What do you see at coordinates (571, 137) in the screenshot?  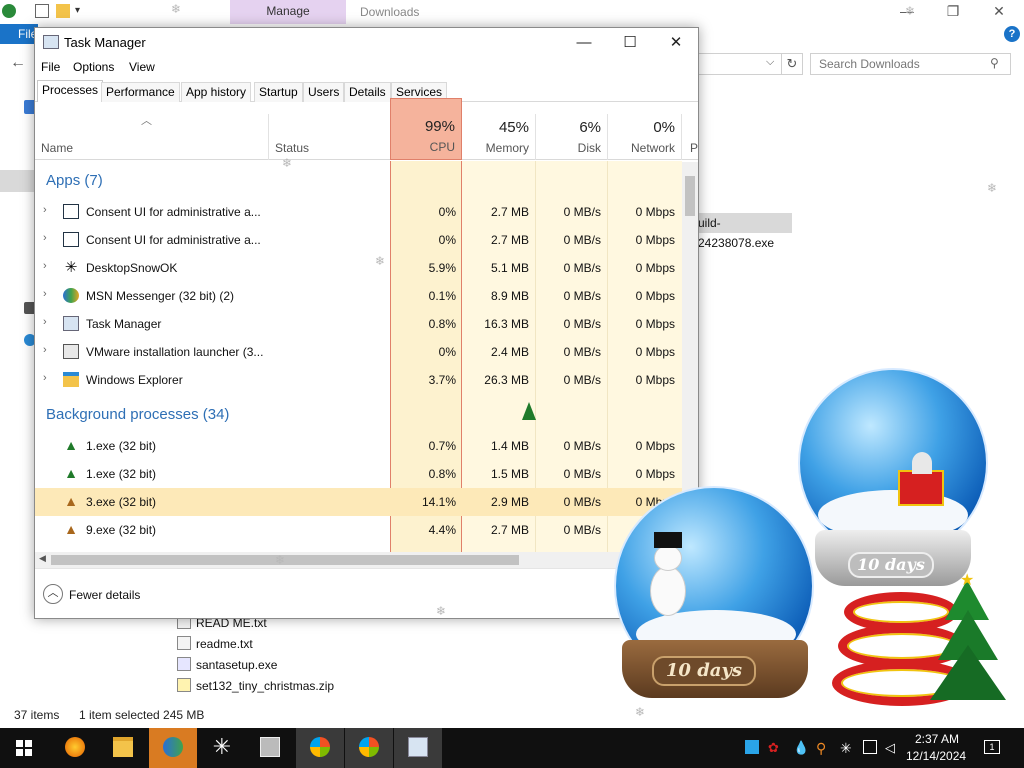 I see `column-disk: 6% Disk` at bounding box center [571, 137].